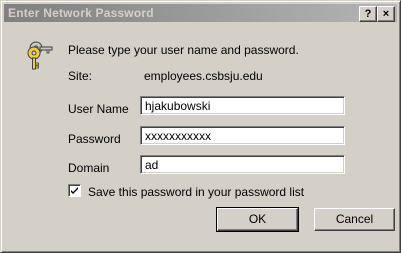  I want to click on save-password-checkbox, so click(74, 190).